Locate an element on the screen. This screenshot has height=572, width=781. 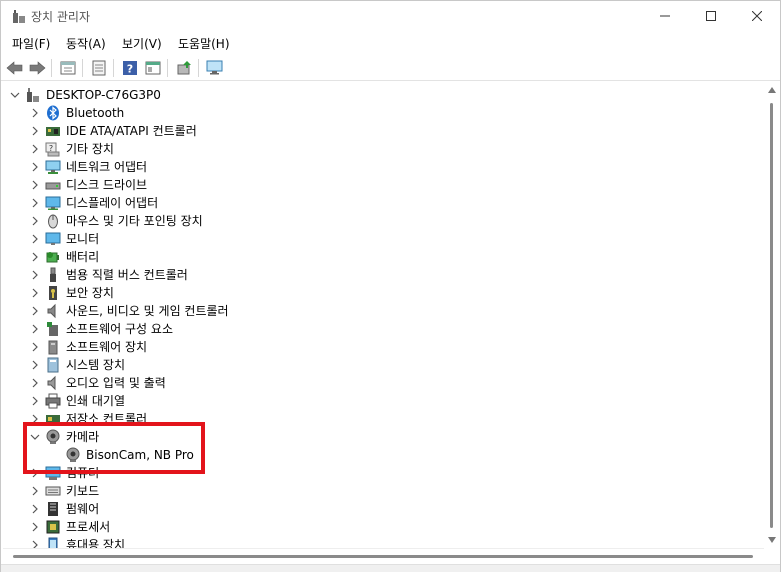
tree-item-label: 소프트웨어 장치 is located at coordinates (107, 347).